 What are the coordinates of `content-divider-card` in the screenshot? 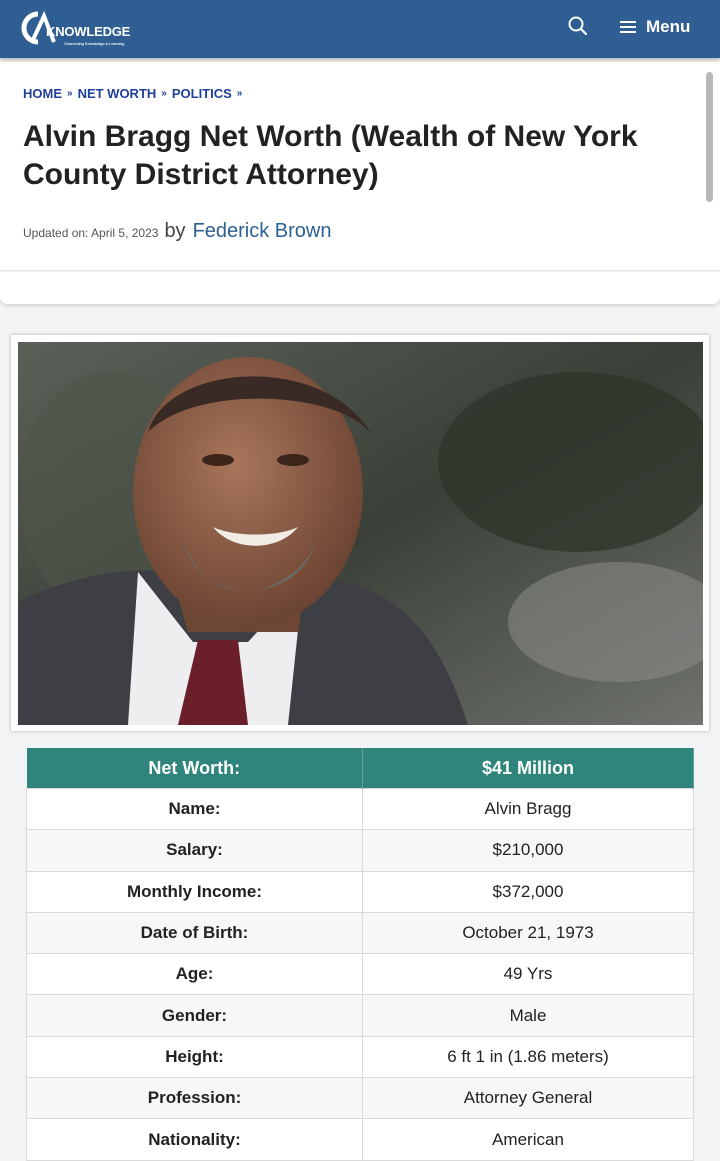 It's located at (360, 288).